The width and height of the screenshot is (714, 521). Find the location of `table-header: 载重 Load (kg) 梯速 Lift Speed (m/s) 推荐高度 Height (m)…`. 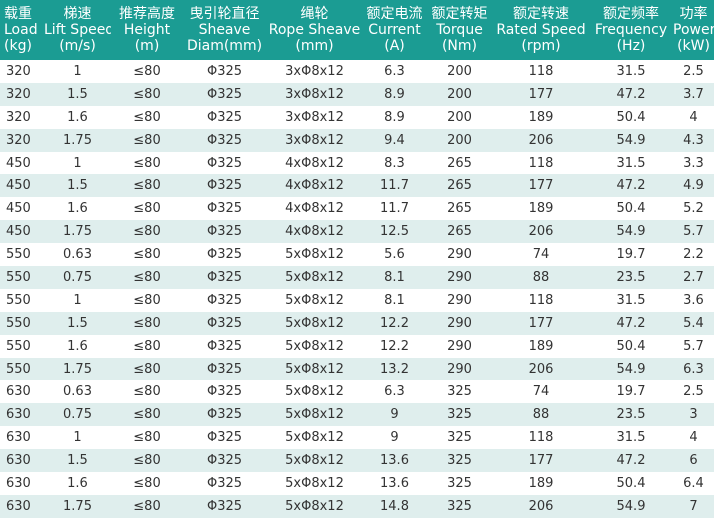

table-header: 载重 Load (kg) 梯速 Lift Speed (m/s) 推荐高度 Height (m)… is located at coordinates (357, 30).